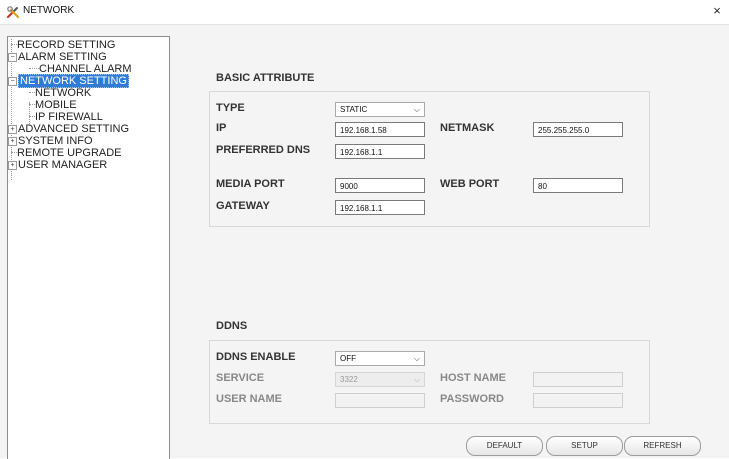 Image resolution: width=729 pixels, height=459 pixels. Describe the element at coordinates (353, 109) in the screenshot. I see `type-select-value: STATIC` at that location.